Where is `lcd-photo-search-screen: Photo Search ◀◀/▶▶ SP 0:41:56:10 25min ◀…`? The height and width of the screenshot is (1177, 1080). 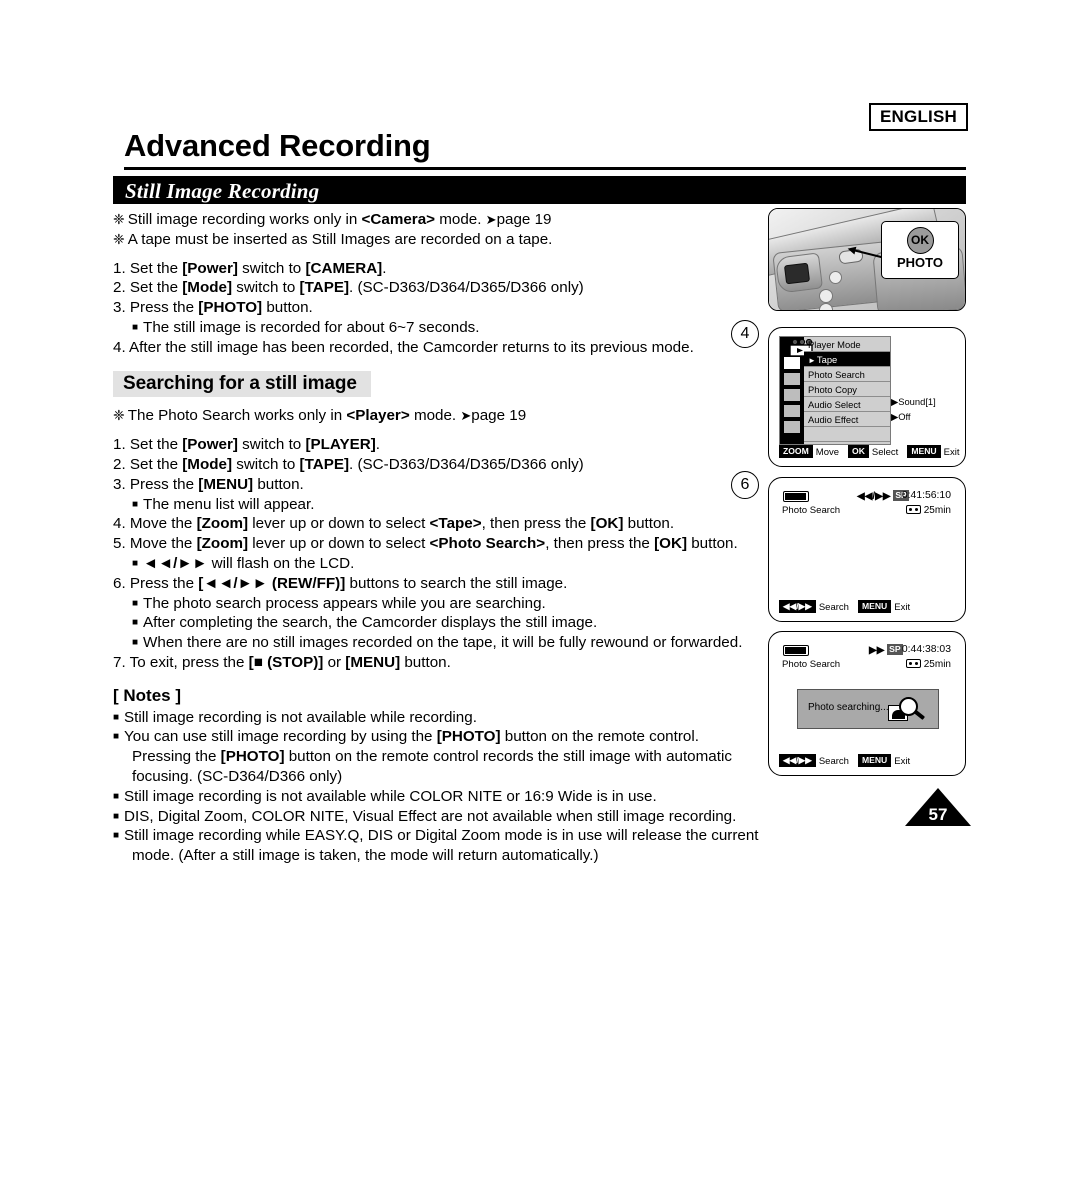 lcd-photo-search-screen: Photo Search ◀◀/▶▶ SP 0:41:56:10 25min ◀… is located at coordinates (867, 549).